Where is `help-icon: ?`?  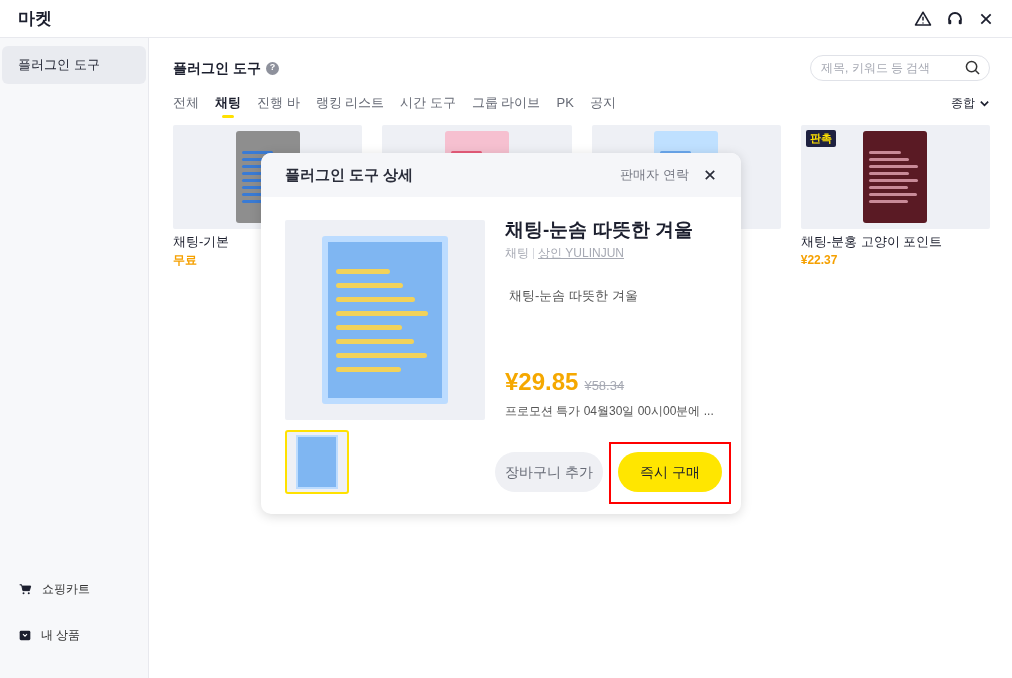 help-icon: ? is located at coordinates (272, 68).